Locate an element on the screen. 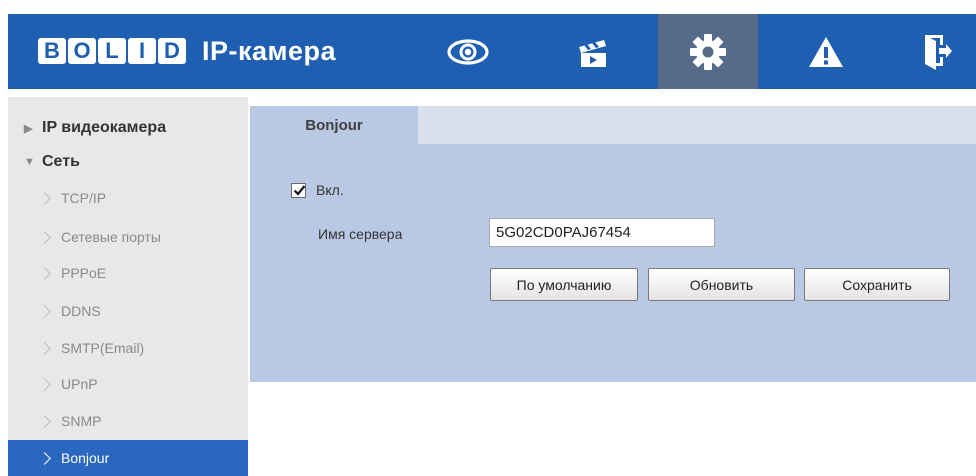  checkmark-icon is located at coordinates (299, 190).